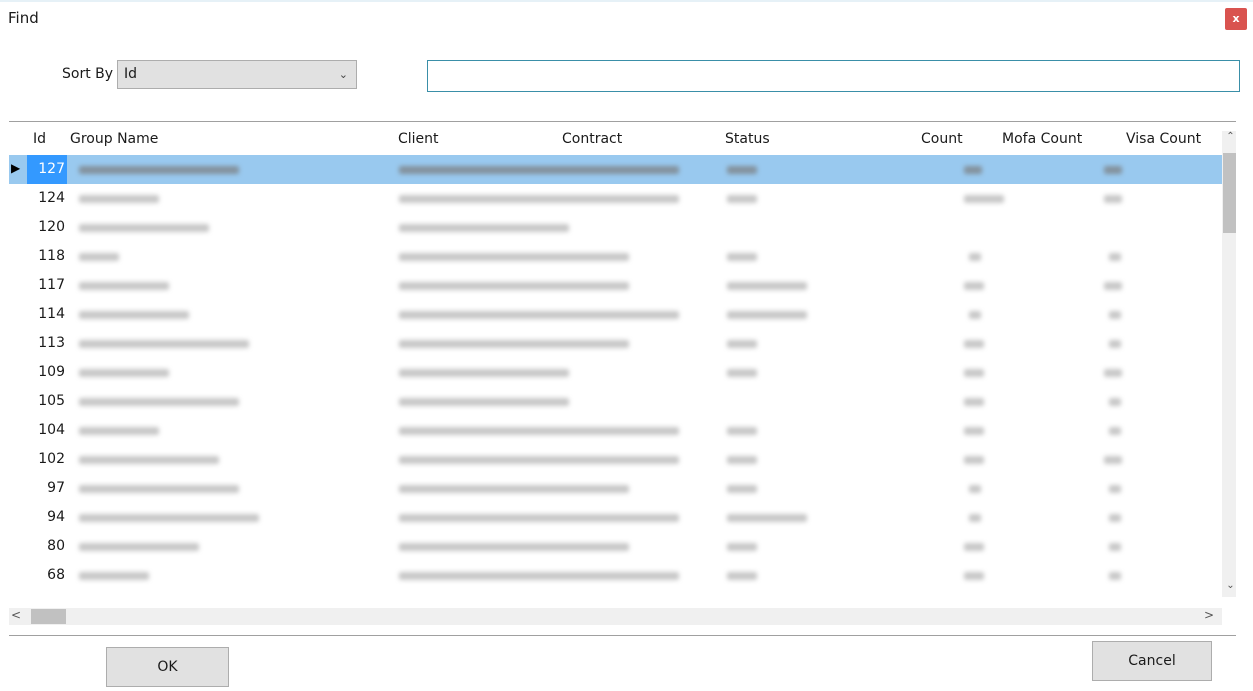  I want to click on row-id-cell: 127, so click(47, 169).